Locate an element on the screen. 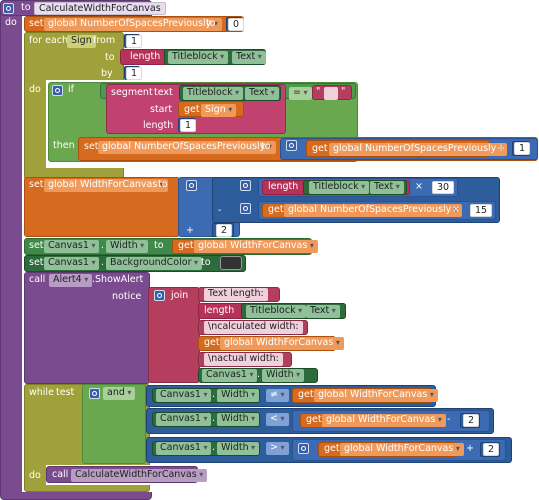  cond1-var-dropdown: global WidthForCanvas is located at coordinates (376, 395).